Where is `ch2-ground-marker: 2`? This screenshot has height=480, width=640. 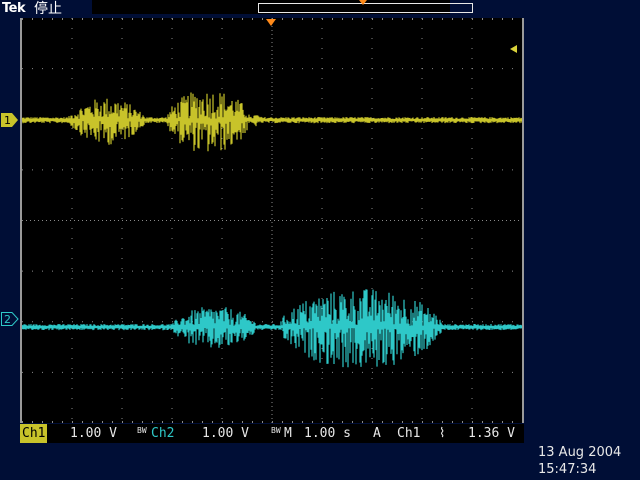
ch2-ground-marker: 2 is located at coordinates (10, 318).